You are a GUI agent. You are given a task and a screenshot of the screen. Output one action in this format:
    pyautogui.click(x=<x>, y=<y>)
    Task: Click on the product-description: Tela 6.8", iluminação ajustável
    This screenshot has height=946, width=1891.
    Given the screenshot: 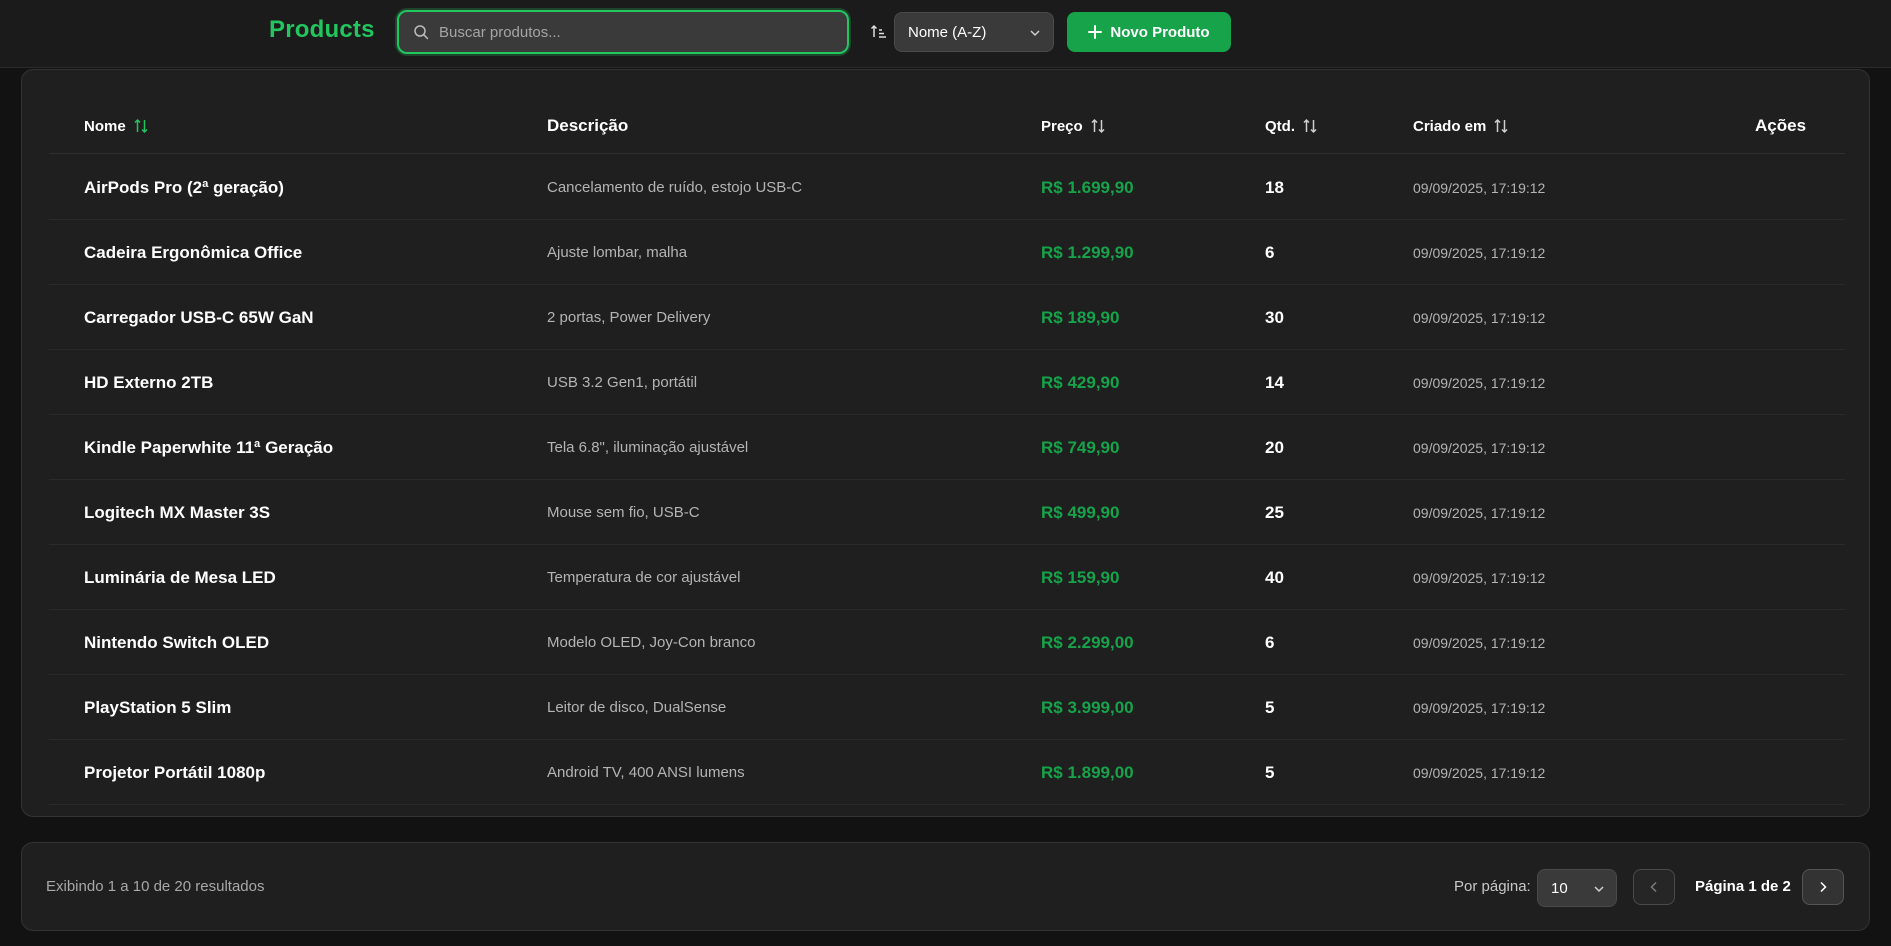 What is the action you would take?
    pyautogui.click(x=648, y=447)
    